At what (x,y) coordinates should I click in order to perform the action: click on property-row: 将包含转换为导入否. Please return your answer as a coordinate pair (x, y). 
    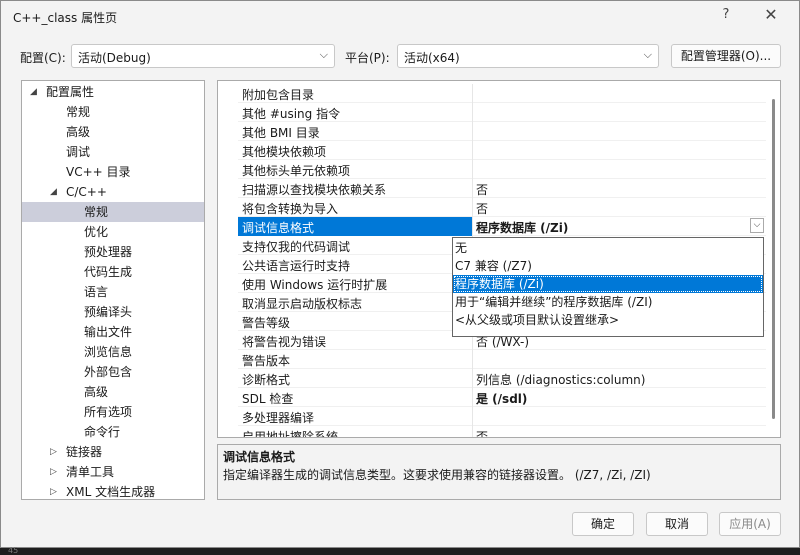
    Looking at the image, I should click on (502, 207).